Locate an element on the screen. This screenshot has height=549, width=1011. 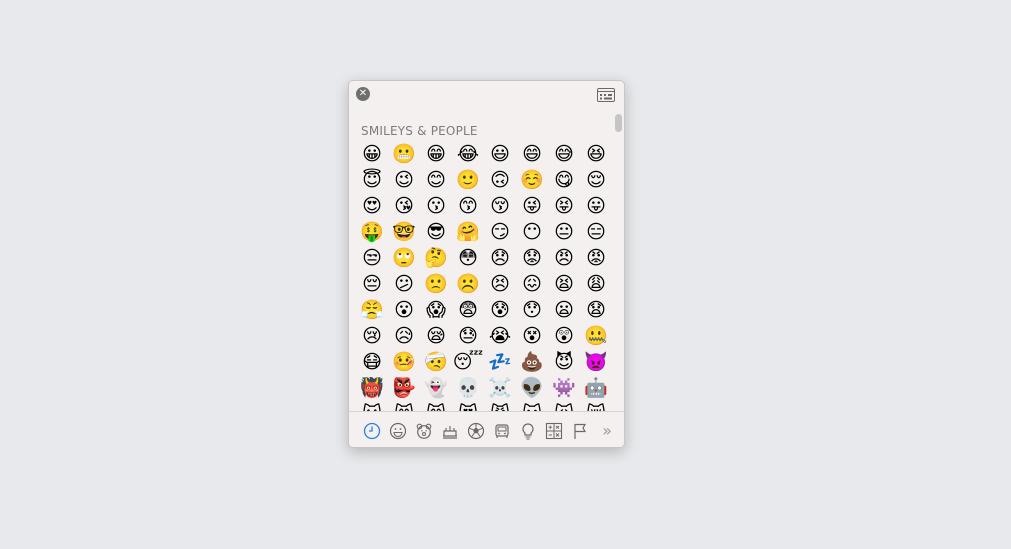
emoji-cell: 😛 is located at coordinates (596, 206).